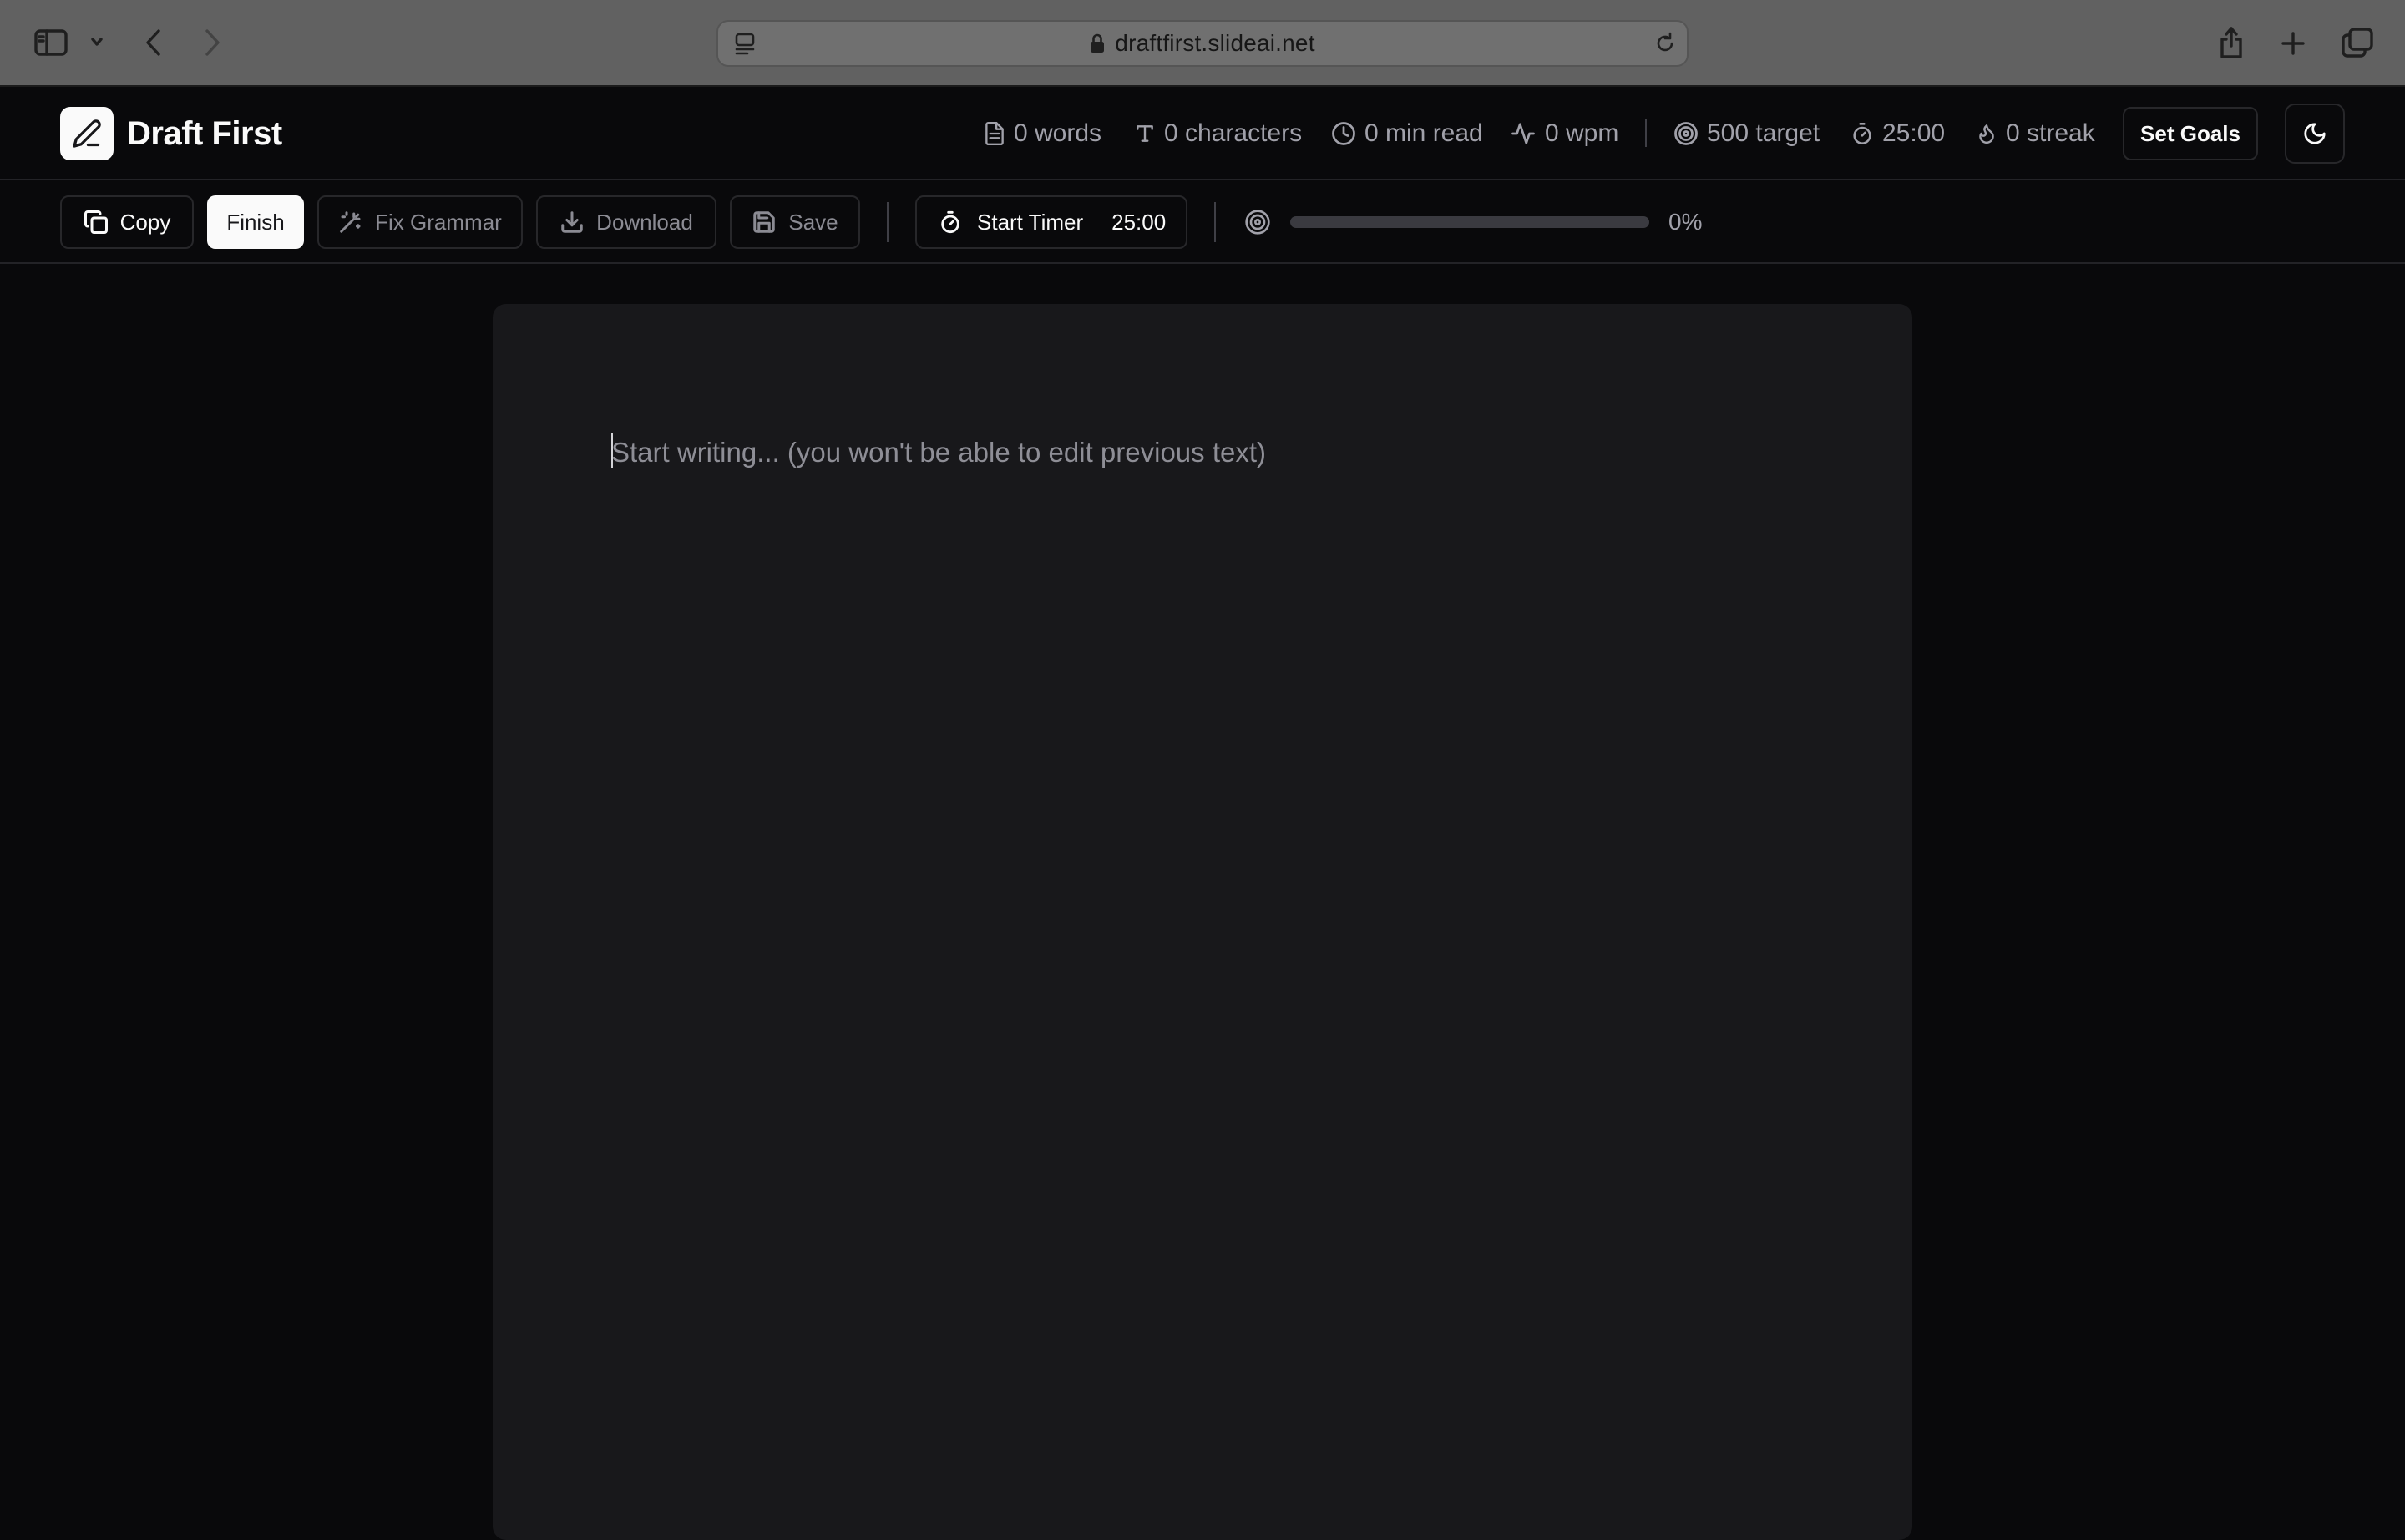  What do you see at coordinates (1145, 134) in the screenshot?
I see `type-icon` at bounding box center [1145, 134].